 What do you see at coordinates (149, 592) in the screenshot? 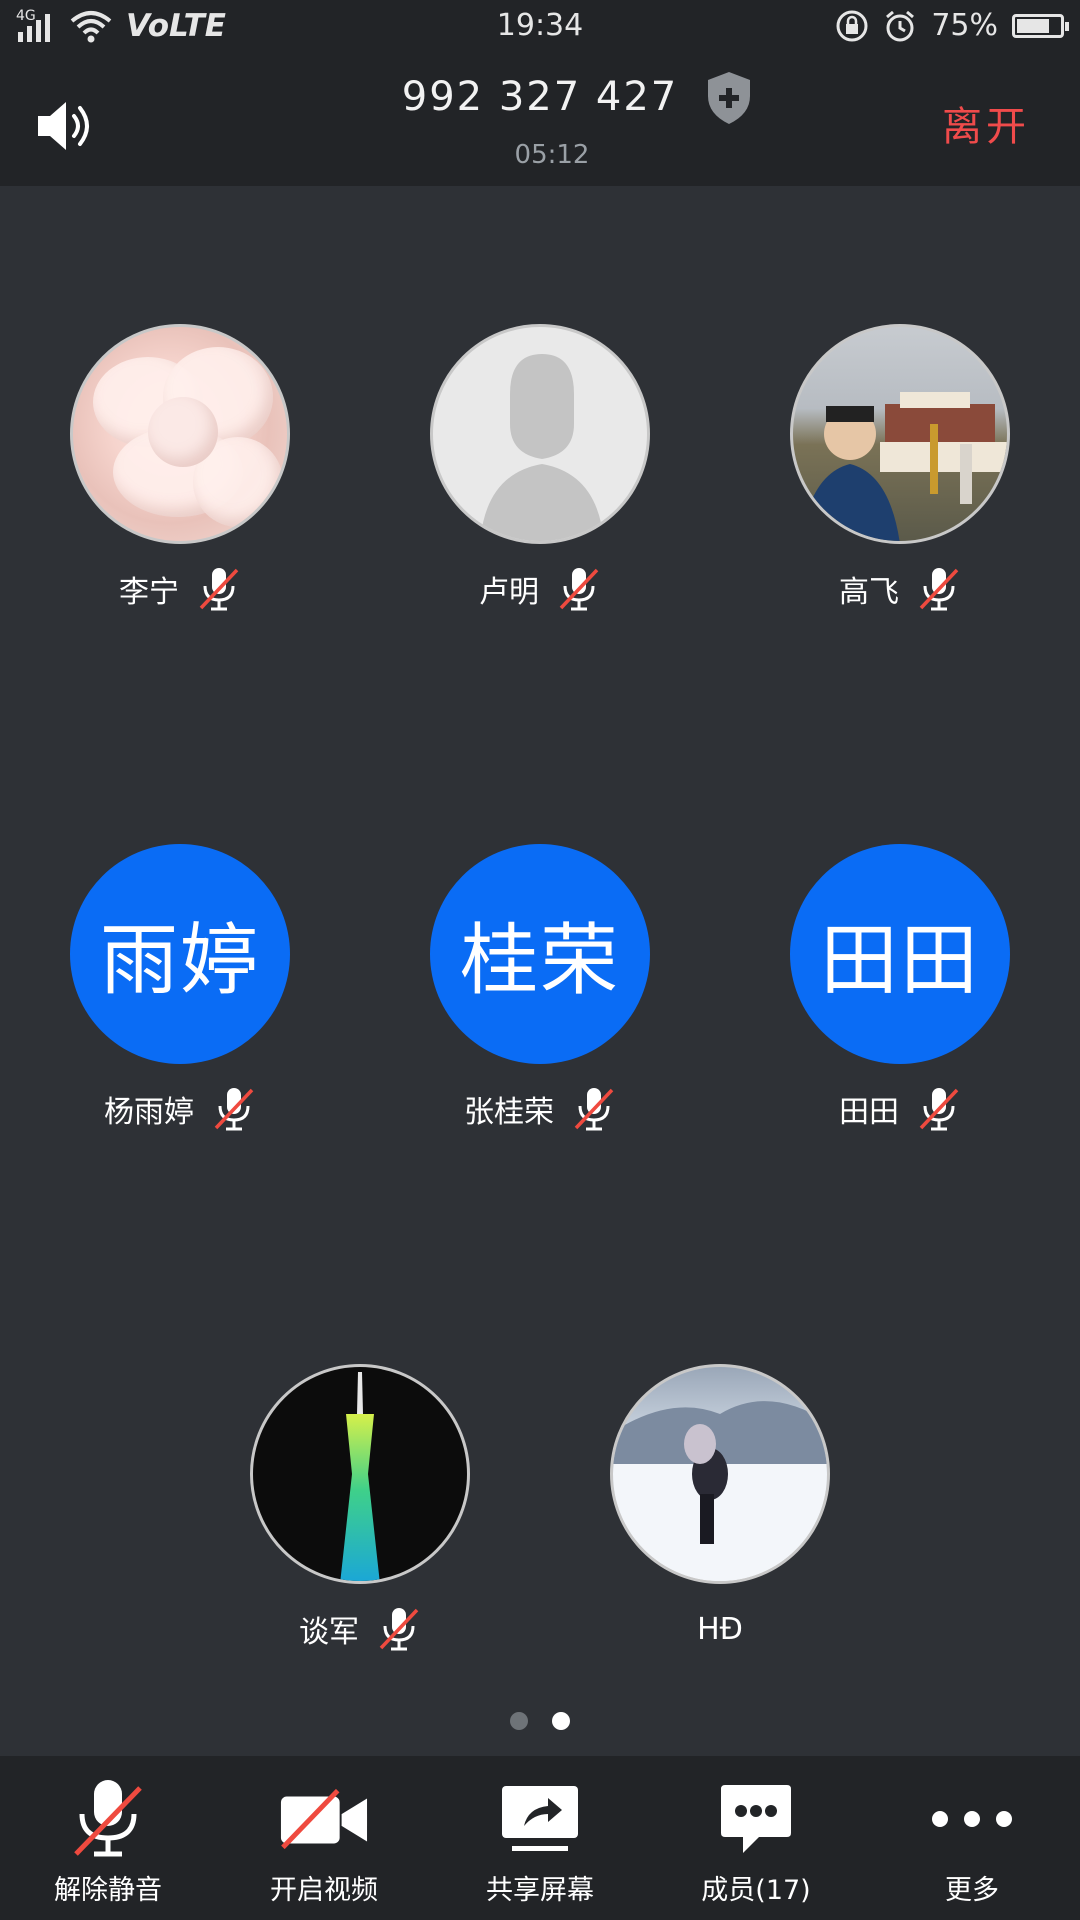
I see `participant-name: 李宁` at bounding box center [149, 592].